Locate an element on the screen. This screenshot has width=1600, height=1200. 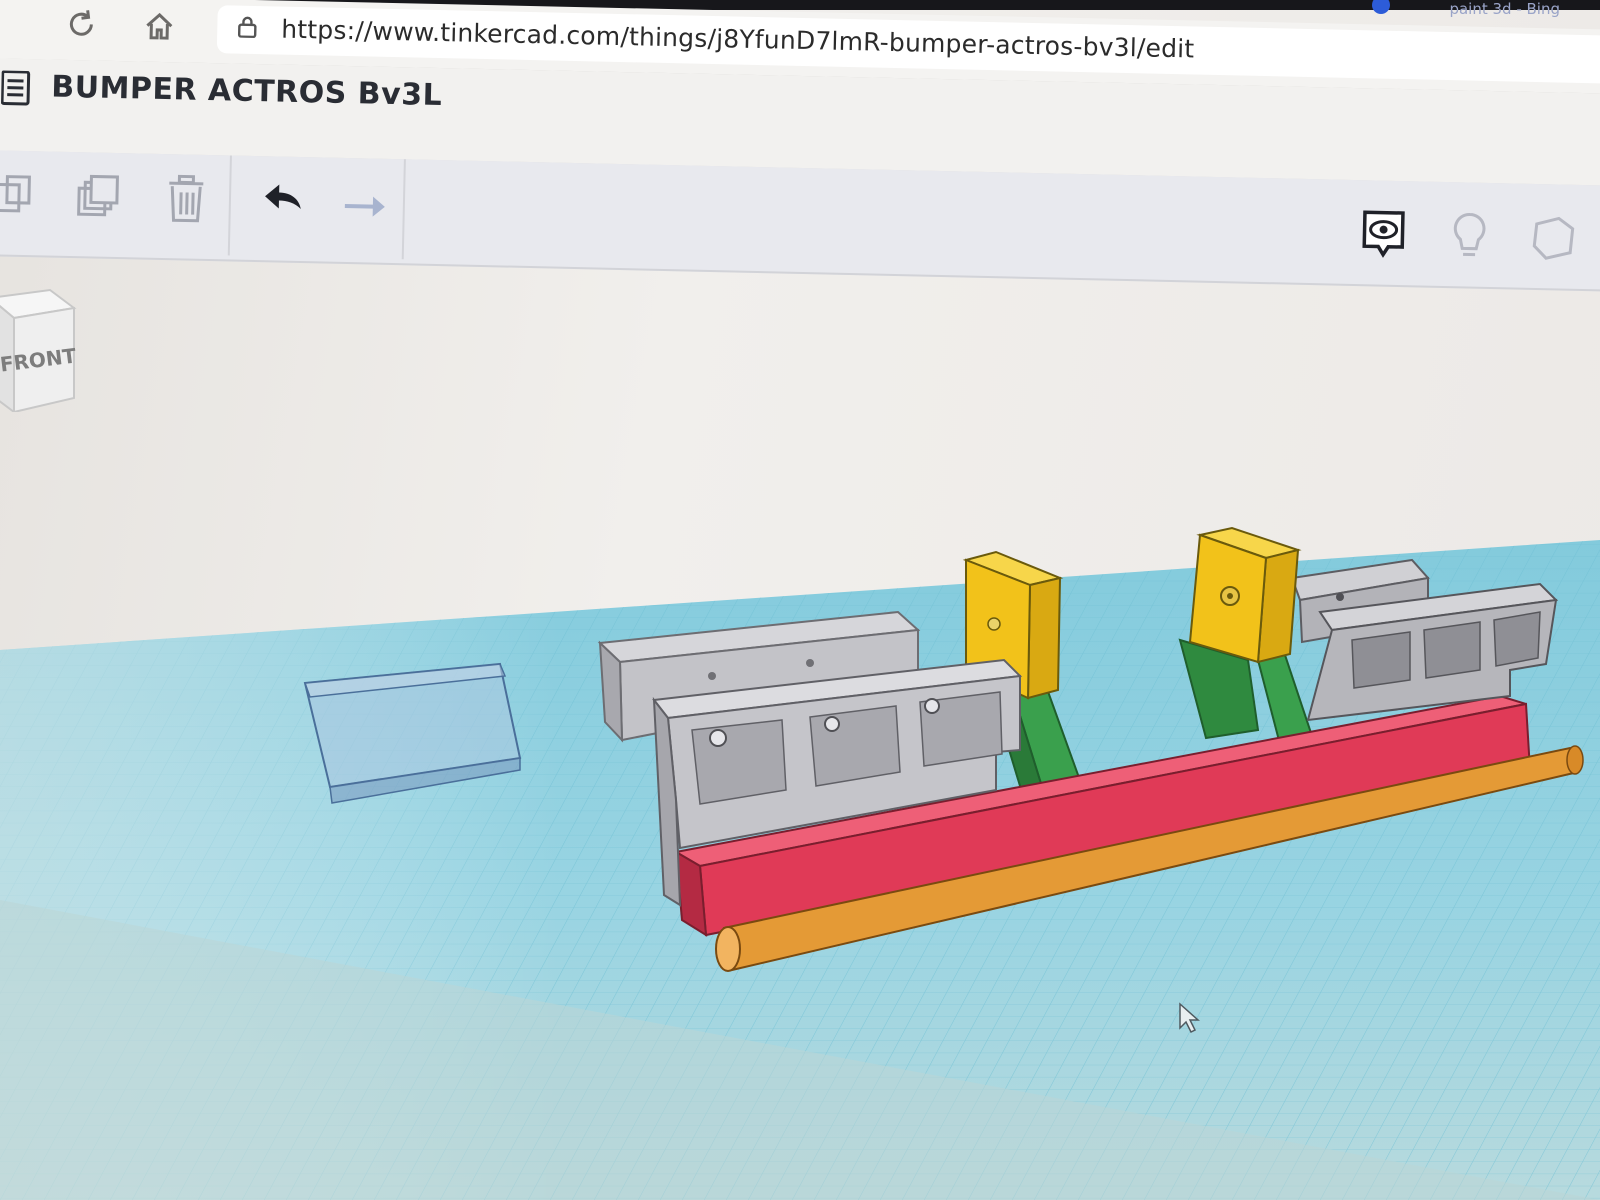
reload-icon is located at coordinates (81, 24).